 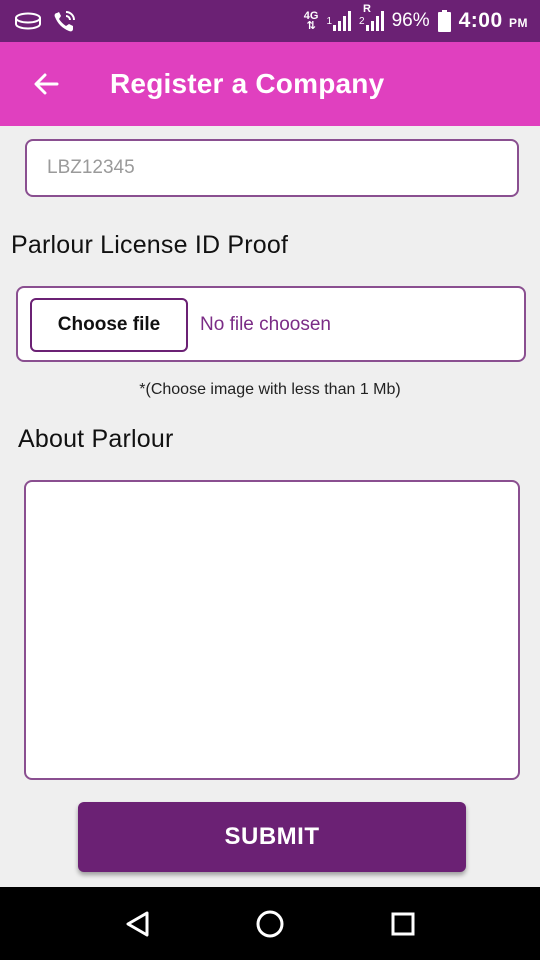 I want to click on nav-home-button, so click(x=270, y=924).